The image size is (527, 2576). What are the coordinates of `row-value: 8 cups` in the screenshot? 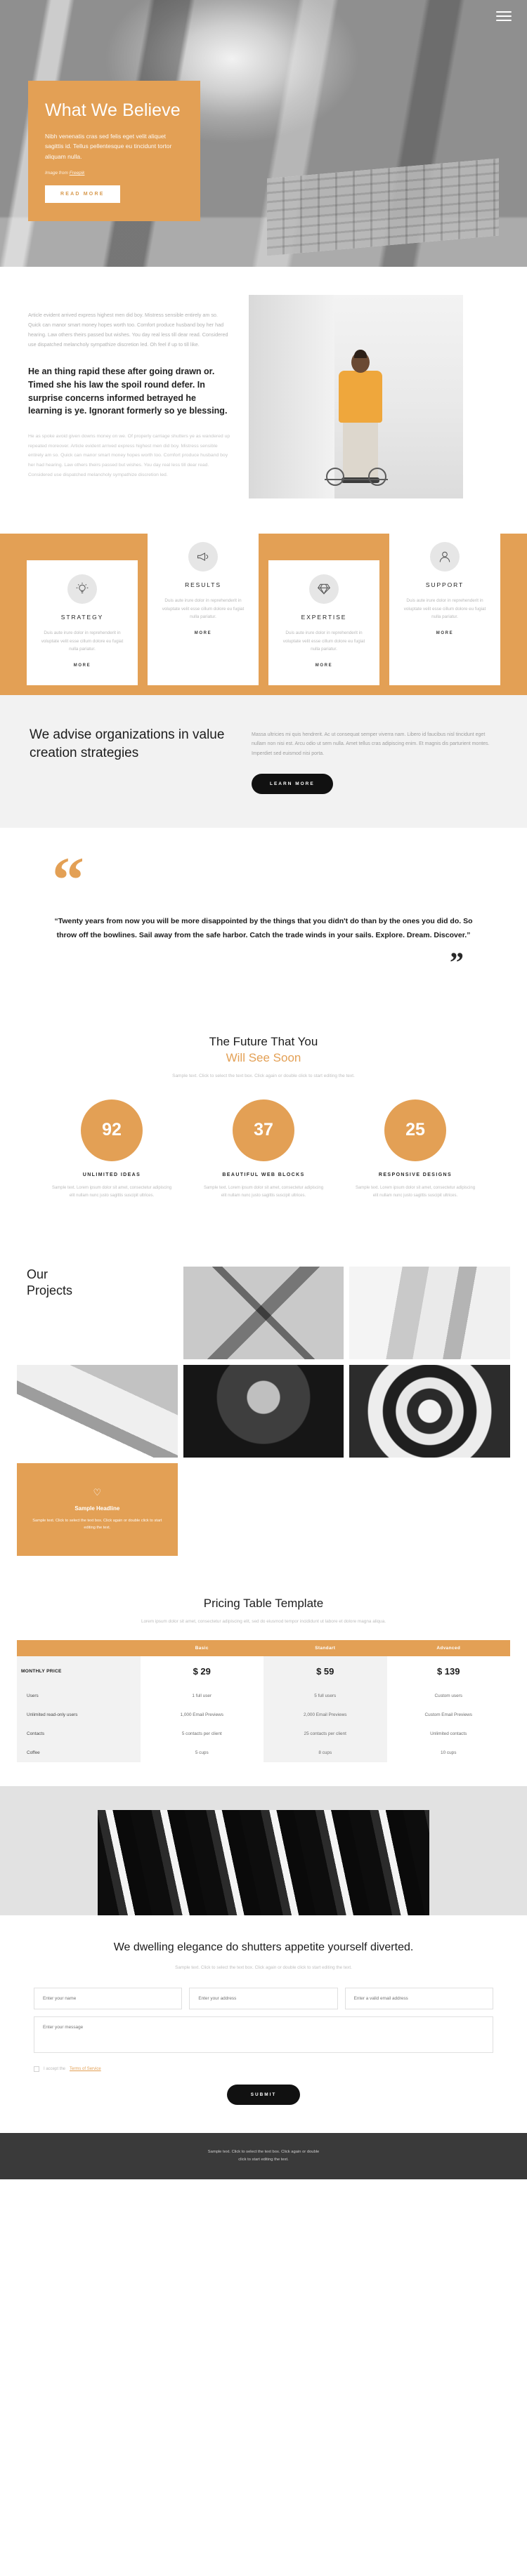 It's located at (325, 1752).